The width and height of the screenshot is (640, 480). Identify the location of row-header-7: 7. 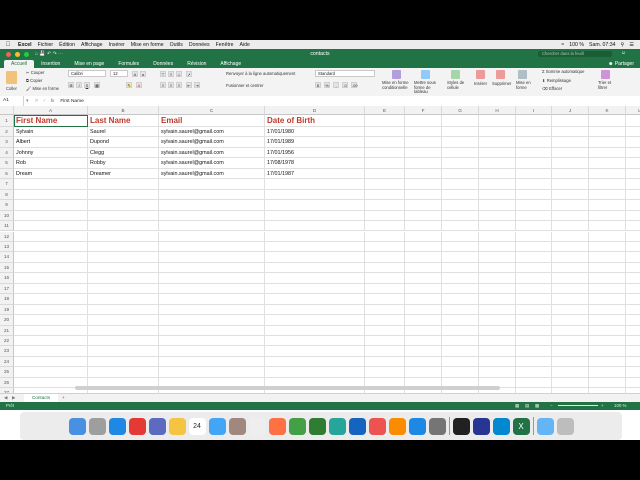
(7, 184).